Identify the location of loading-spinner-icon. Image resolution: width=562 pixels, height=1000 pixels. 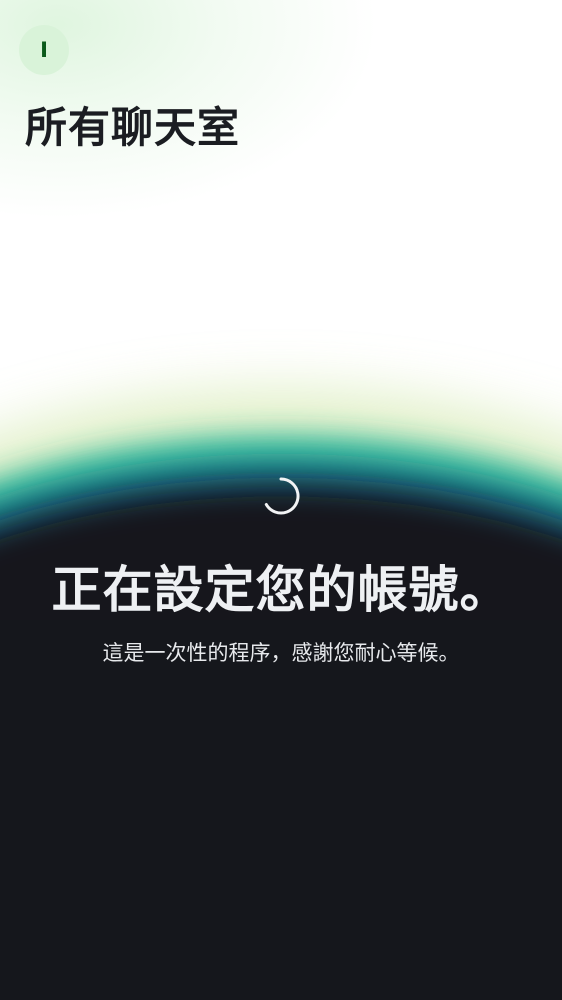
(282, 496).